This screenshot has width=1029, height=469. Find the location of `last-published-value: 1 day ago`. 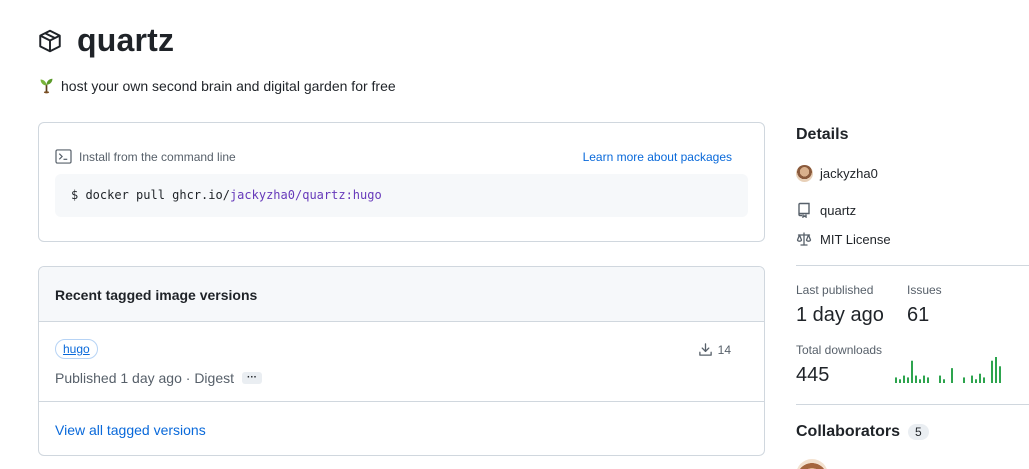

last-published-value: 1 day ago is located at coordinates (840, 315).